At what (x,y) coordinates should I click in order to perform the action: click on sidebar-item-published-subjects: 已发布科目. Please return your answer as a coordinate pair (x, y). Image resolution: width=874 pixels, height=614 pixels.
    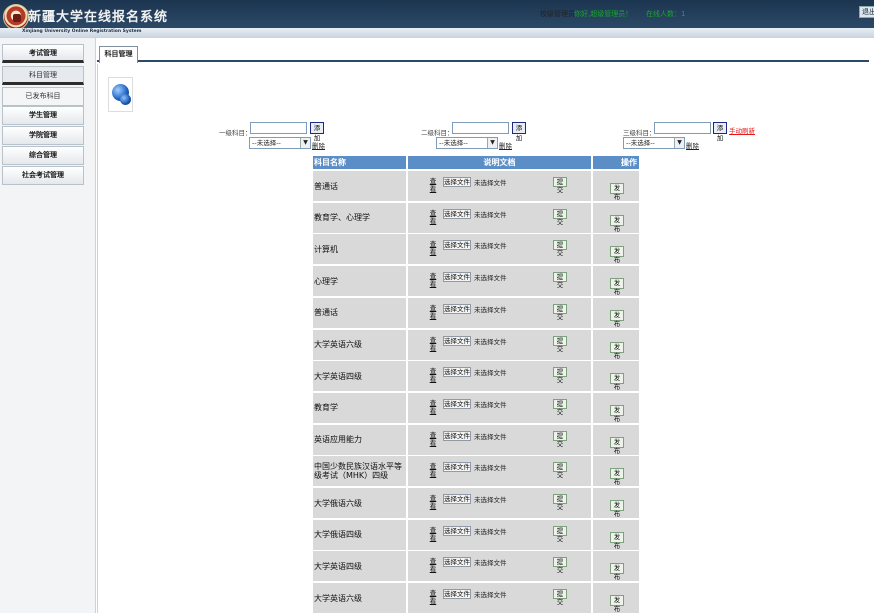
    Looking at the image, I should click on (43, 96).